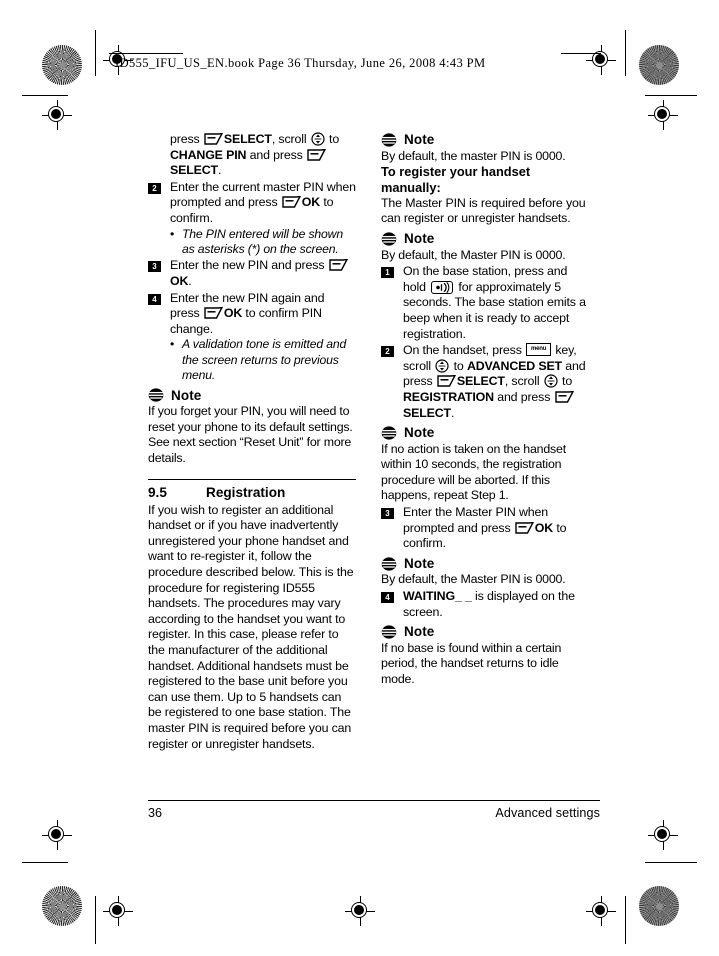 The image size is (719, 956). I want to click on page-footer: 36 Advanced settings, so click(374, 810).